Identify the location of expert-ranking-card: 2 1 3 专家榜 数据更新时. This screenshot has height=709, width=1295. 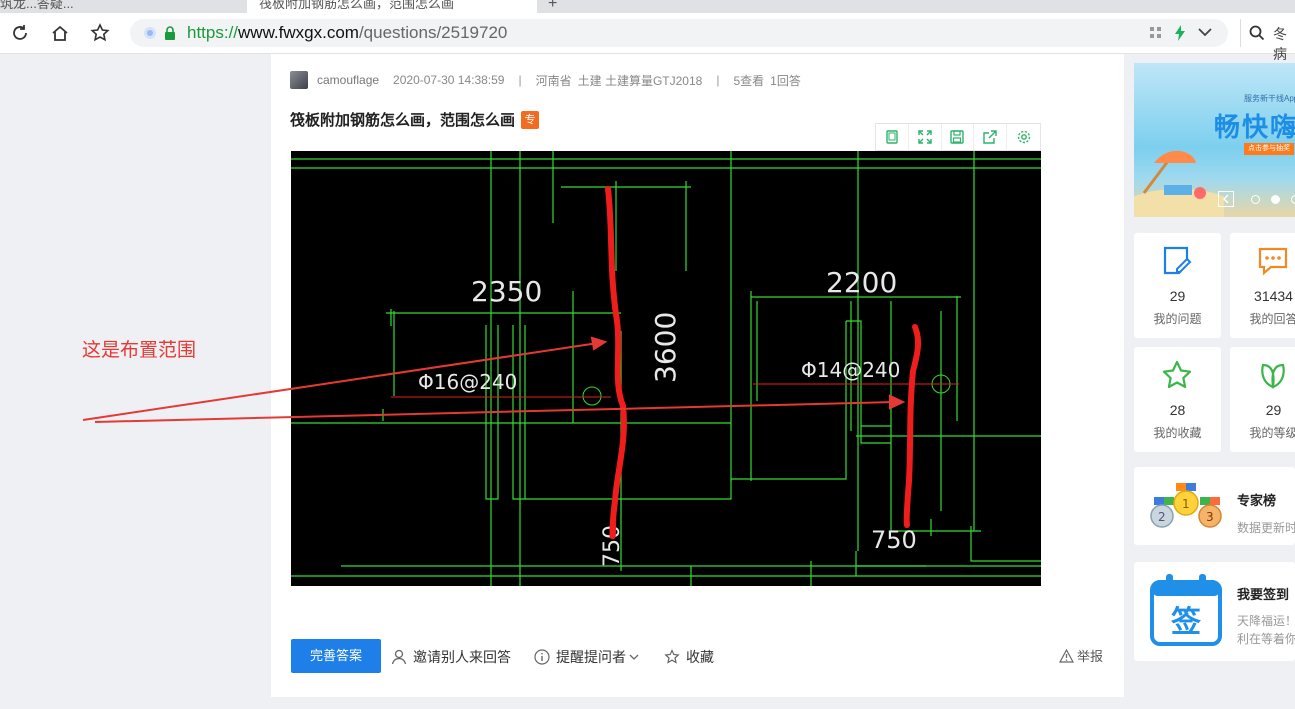
(1214, 506).